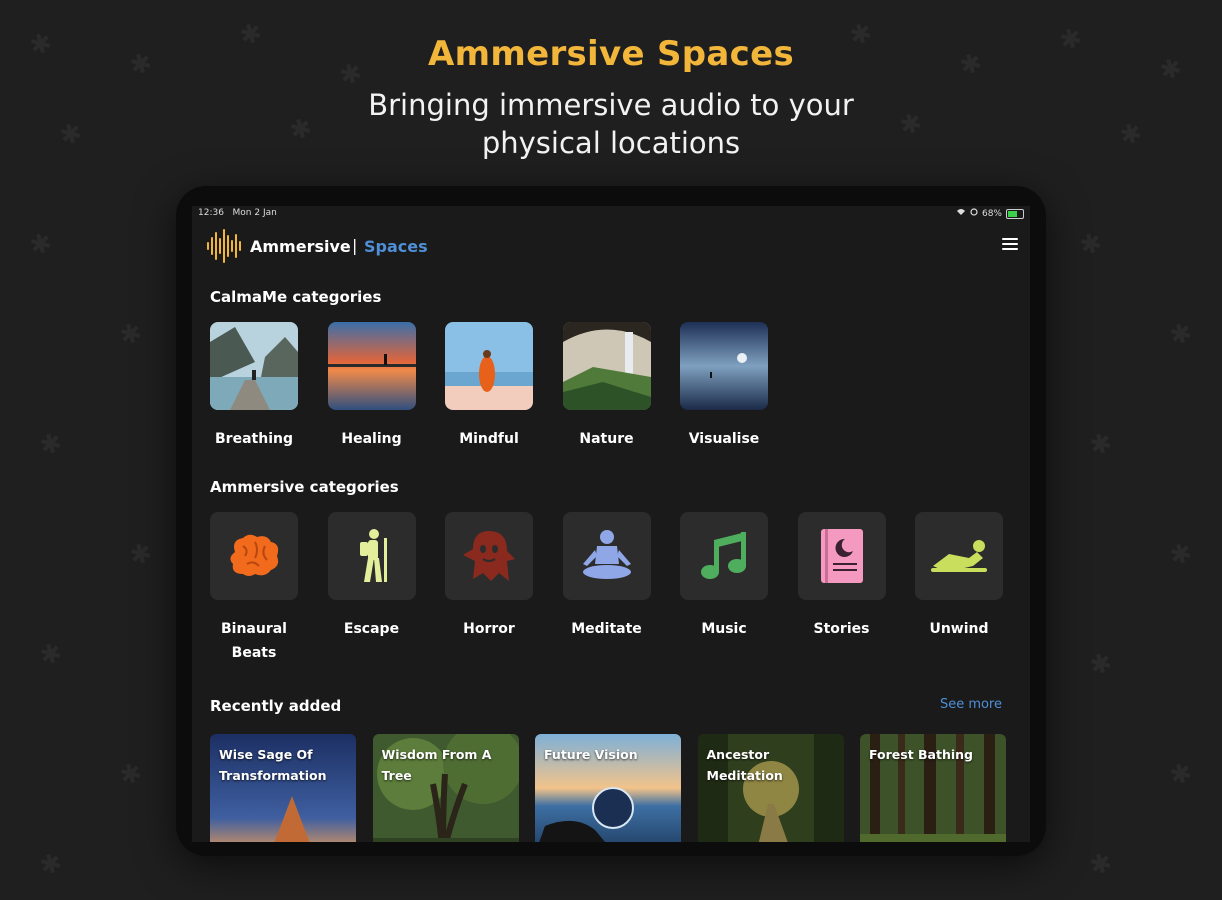 The width and height of the screenshot is (1222, 900). I want to click on label-line-1: Escape, so click(371, 629).